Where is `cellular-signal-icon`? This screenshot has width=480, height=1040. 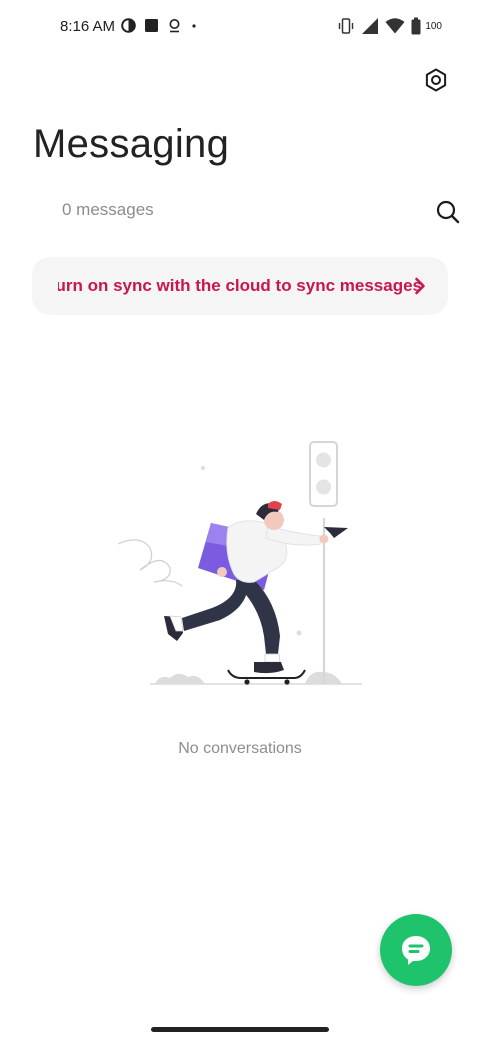 cellular-signal-icon is located at coordinates (370, 26).